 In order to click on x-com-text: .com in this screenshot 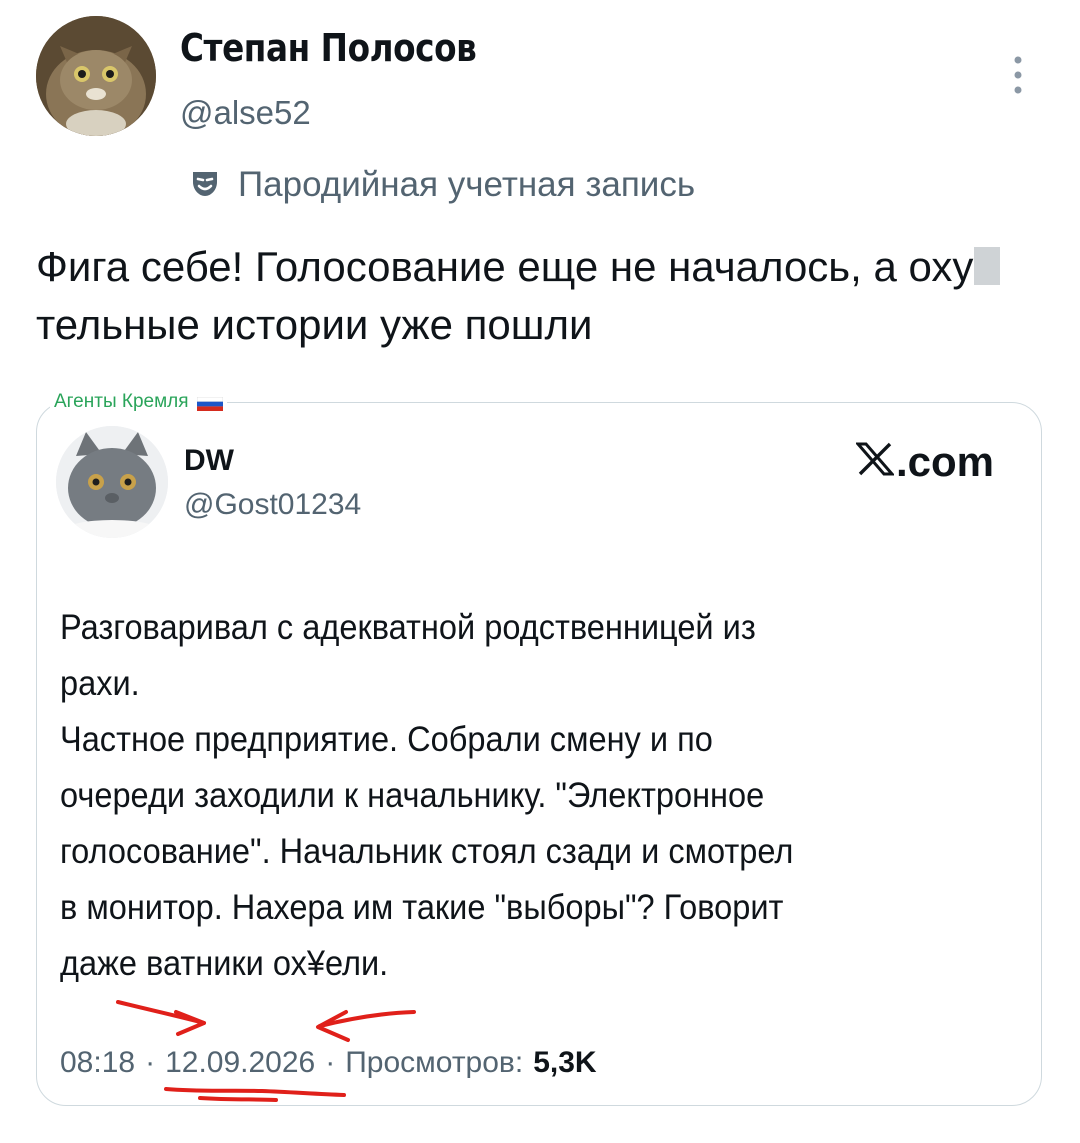, I will do `click(945, 461)`.